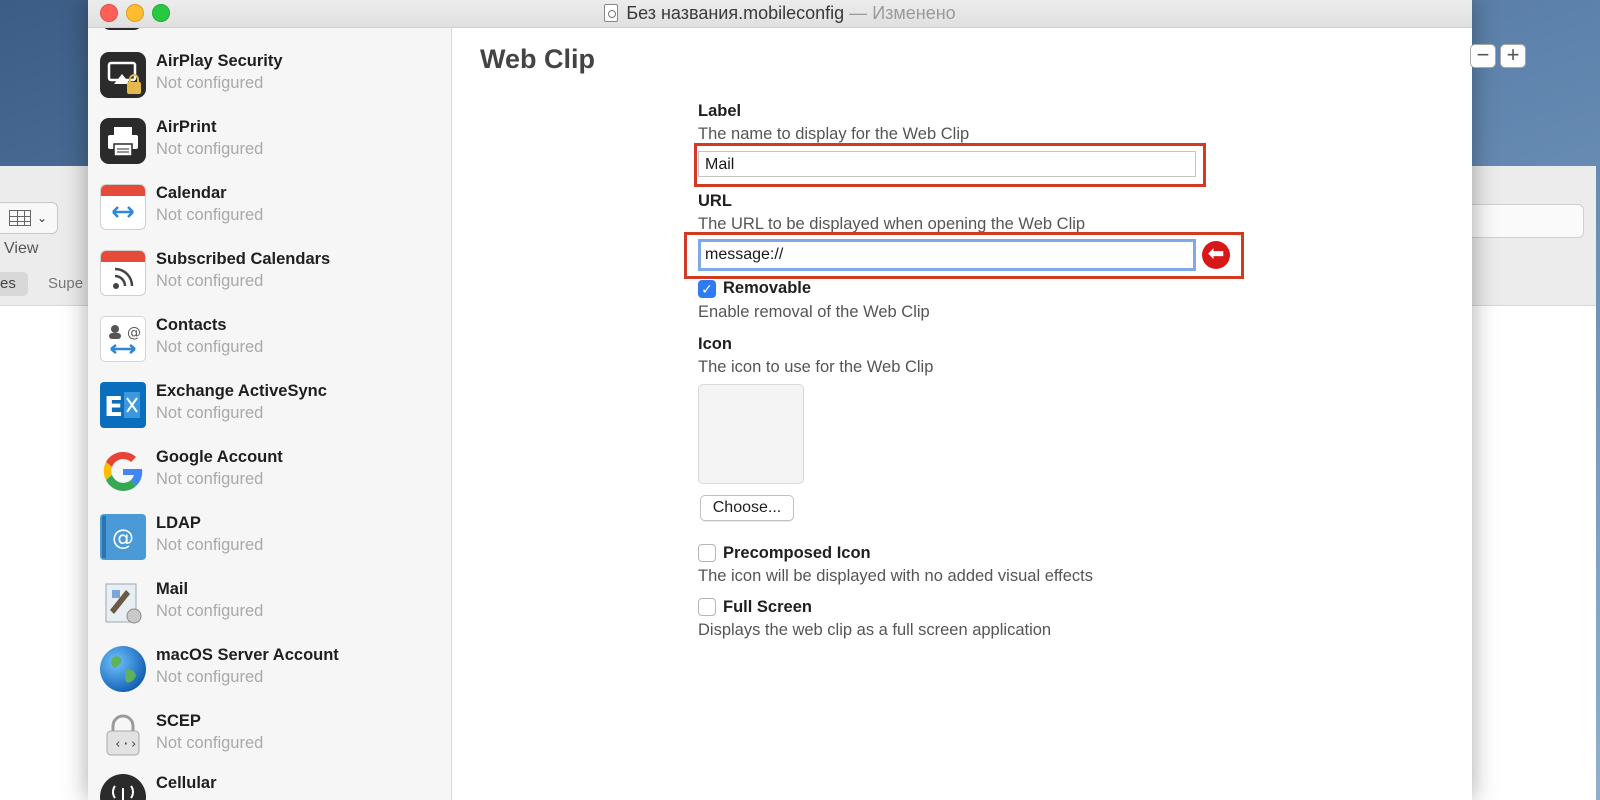 This screenshot has width=1600, height=800. Describe the element at coordinates (816, 367) in the screenshot. I see `icon-field-description: The icon to use for the Web Clip` at that location.